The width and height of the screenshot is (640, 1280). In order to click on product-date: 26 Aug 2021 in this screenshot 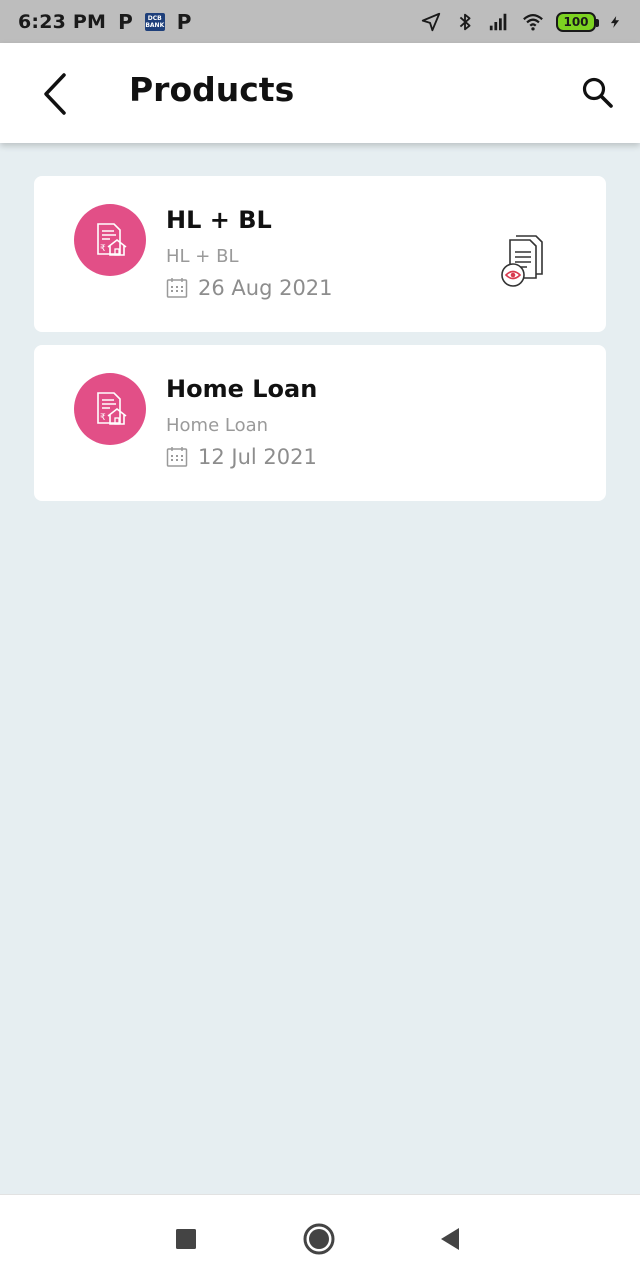, I will do `click(265, 288)`.